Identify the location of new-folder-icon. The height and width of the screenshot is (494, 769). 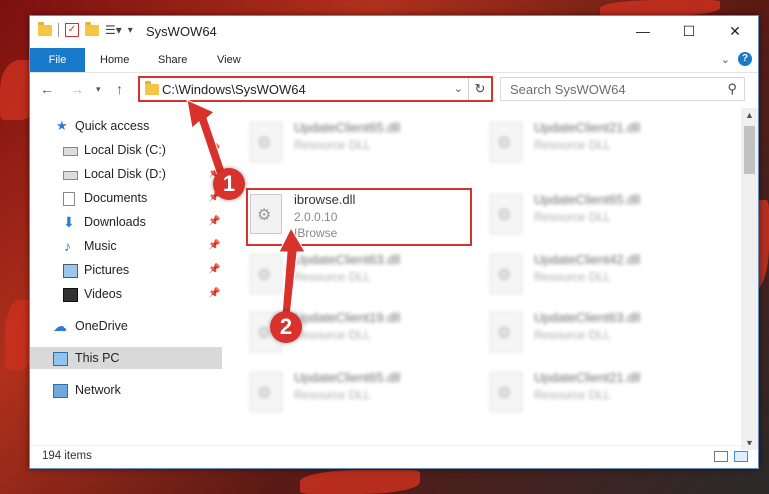
(92, 28).